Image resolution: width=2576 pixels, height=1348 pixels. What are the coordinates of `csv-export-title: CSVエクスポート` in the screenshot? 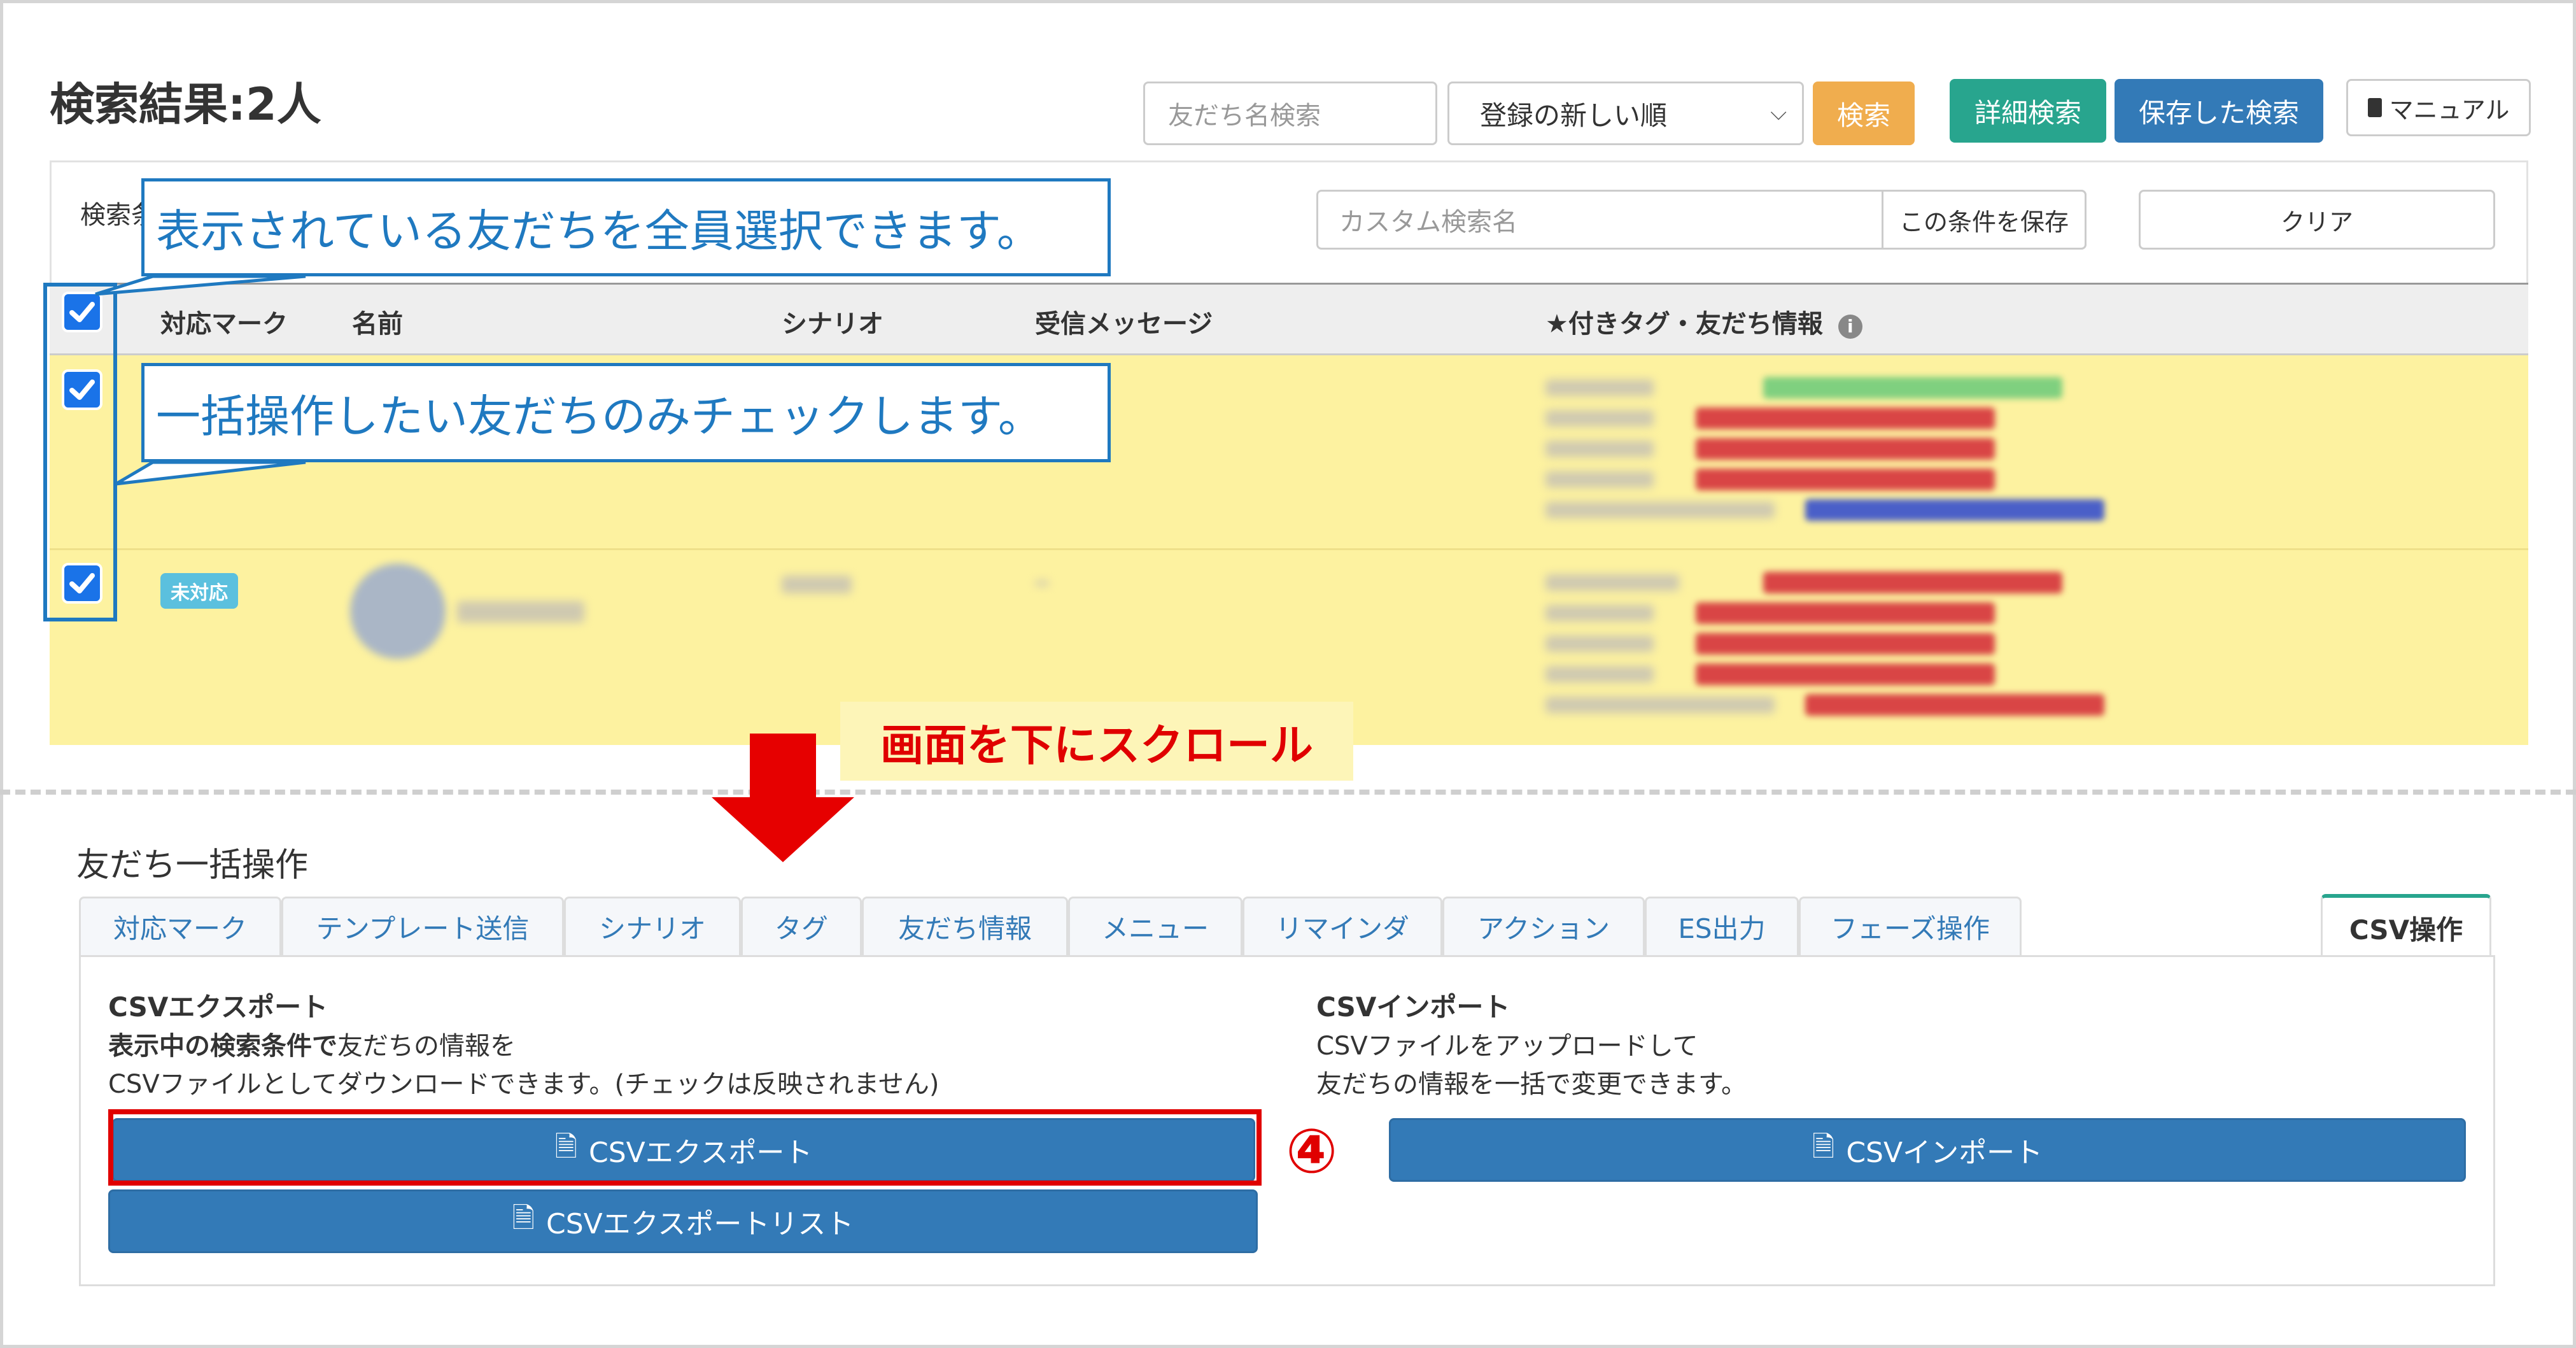 It's located at (218, 1007).